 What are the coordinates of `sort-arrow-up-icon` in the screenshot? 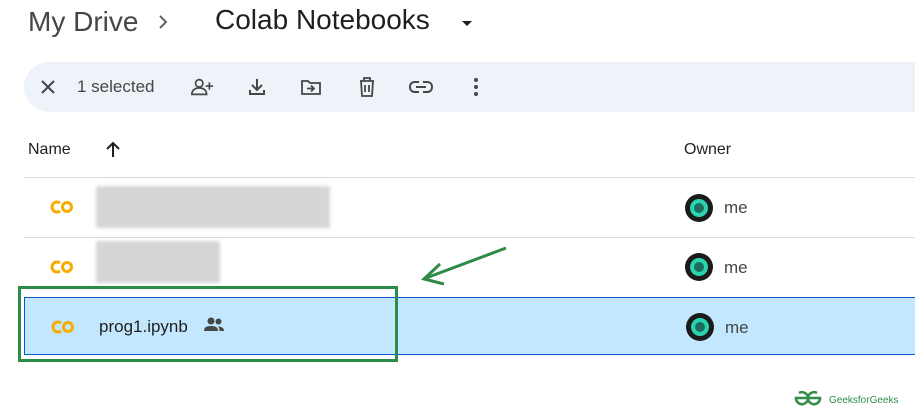 It's located at (113, 150).